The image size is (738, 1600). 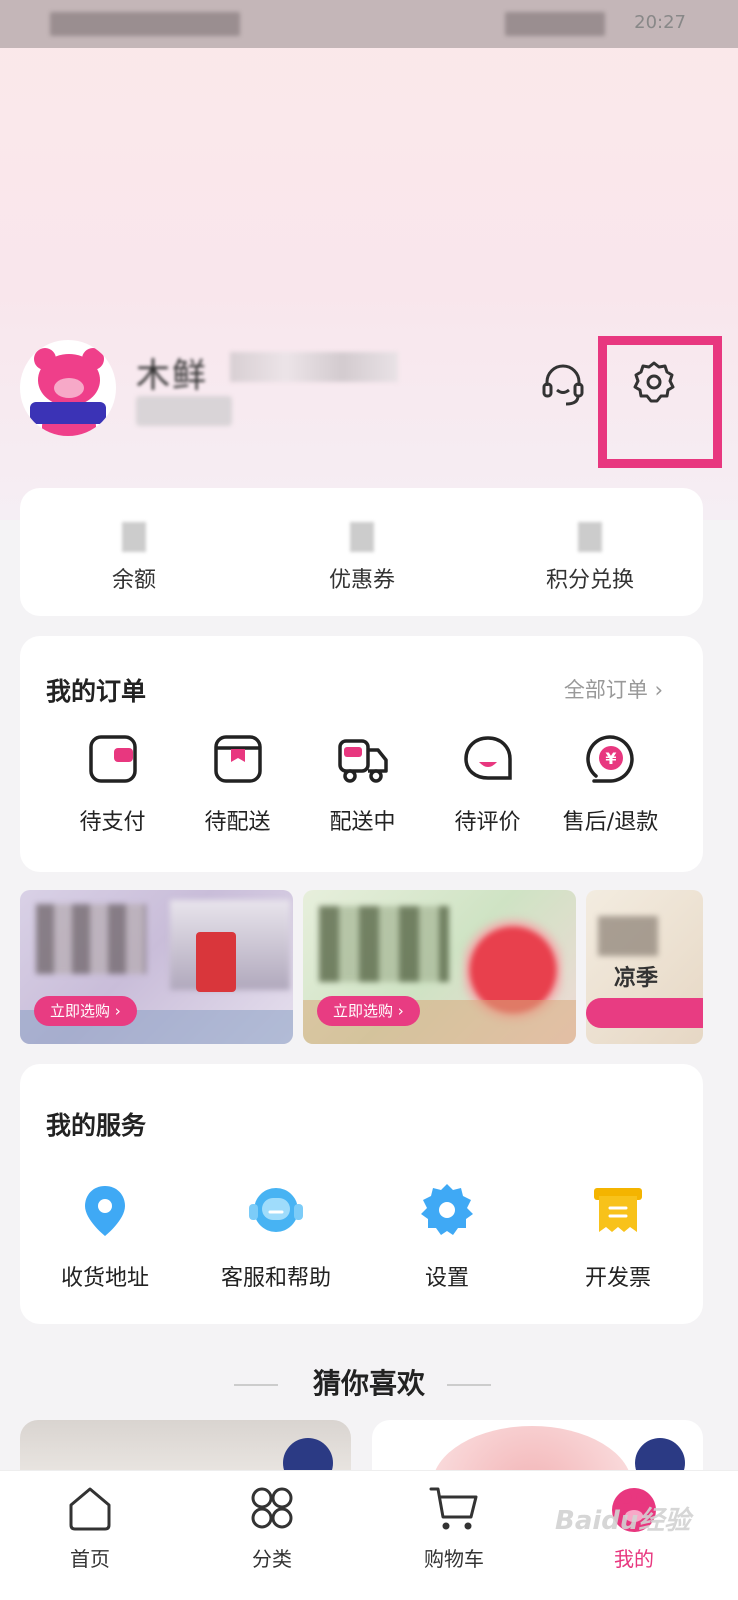 I want to click on tab-label: 我的, so click(x=634, y=1559).